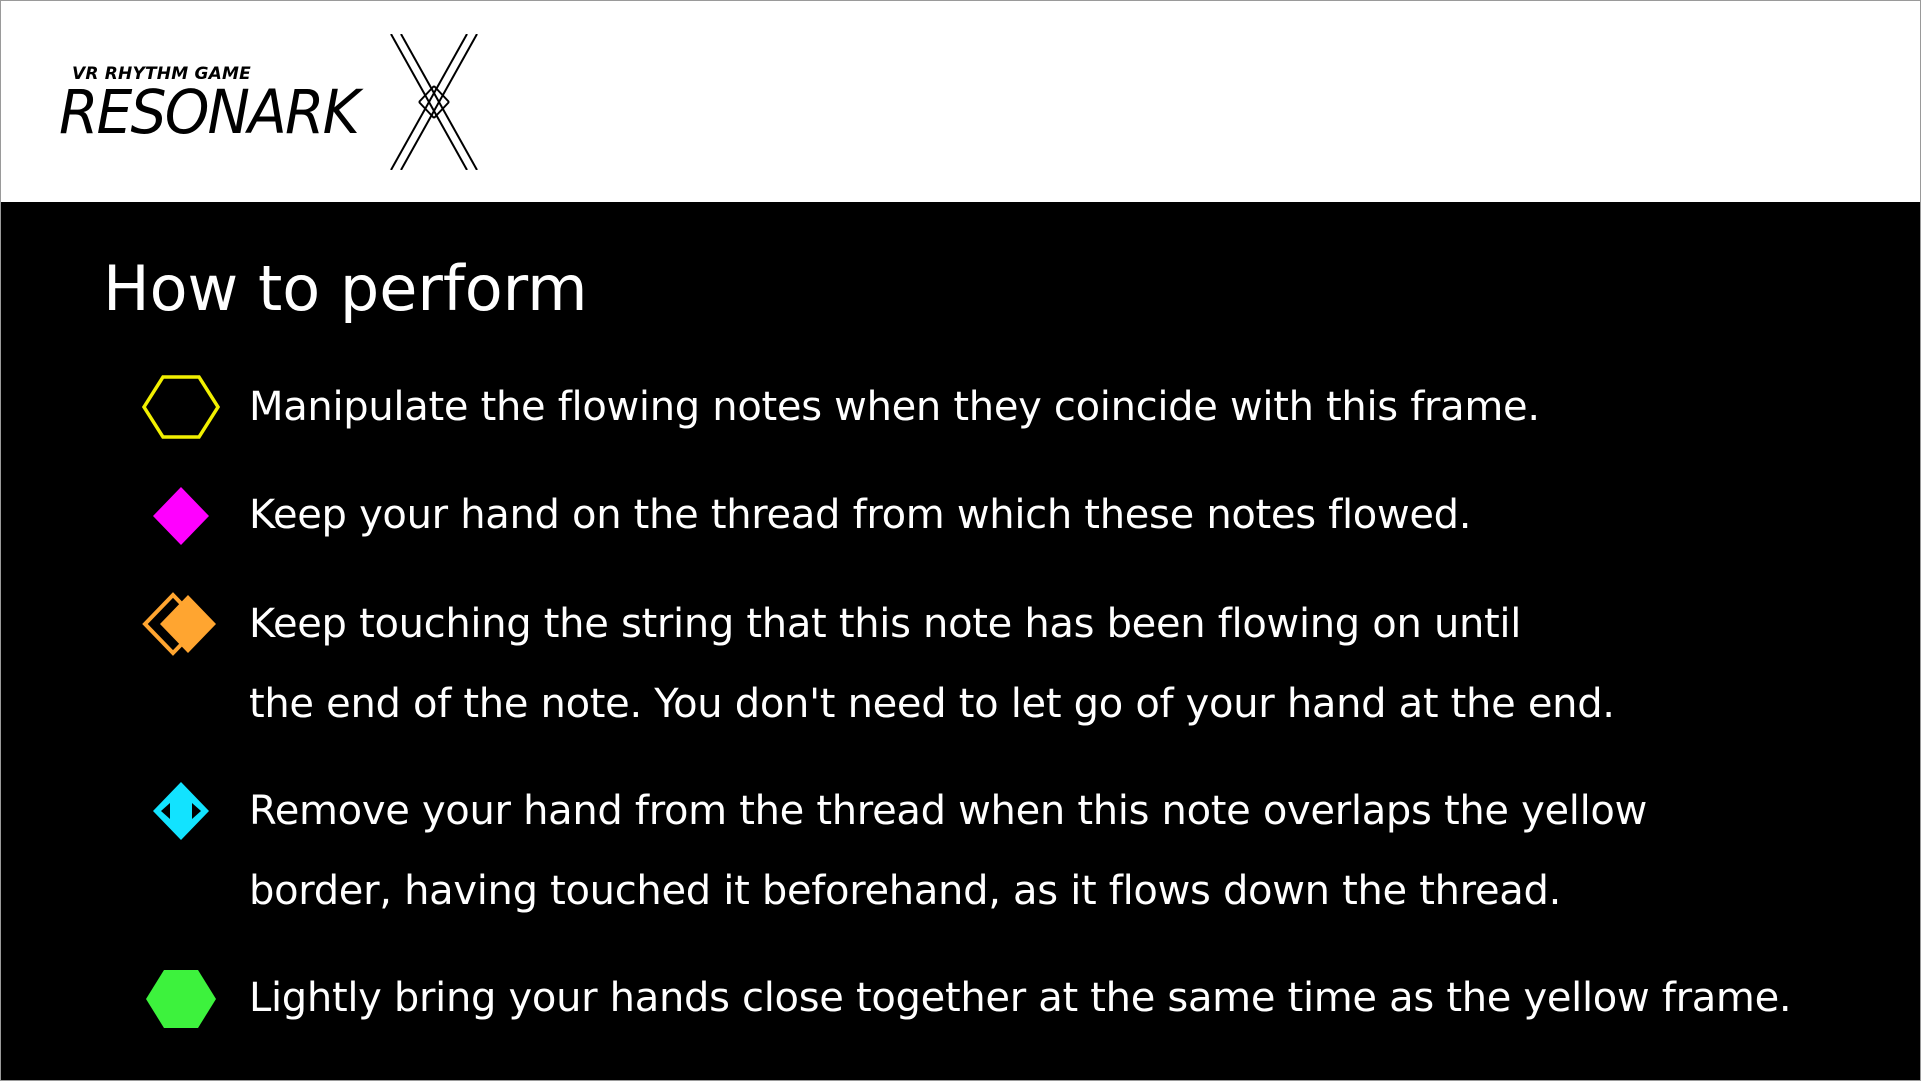  What do you see at coordinates (209, 112) in the screenshot?
I see `logo-wordmark: RESONARK` at bounding box center [209, 112].